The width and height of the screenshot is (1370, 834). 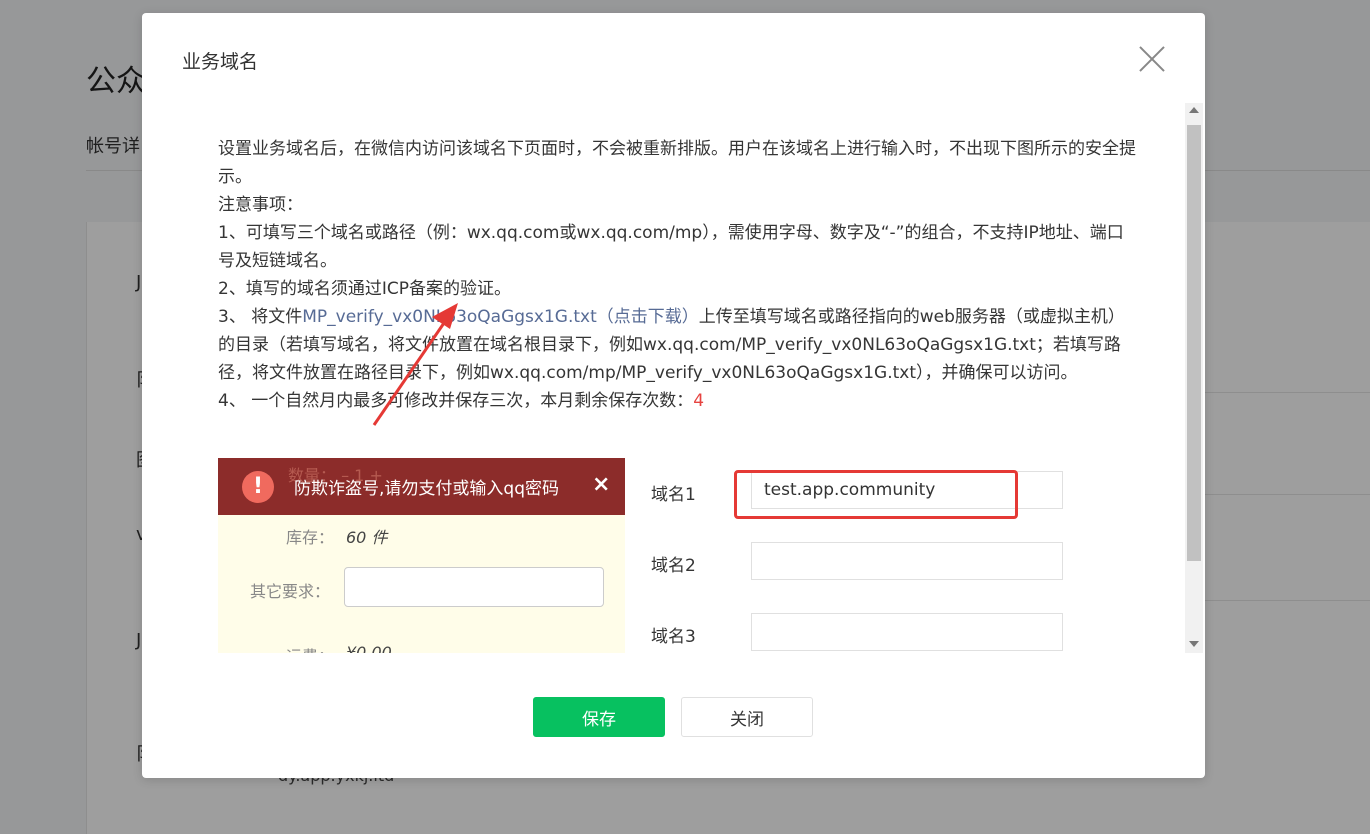 What do you see at coordinates (364, 289) in the screenshot?
I see `note-2: 2、填写的域名须通过ICP备案的验证。` at bounding box center [364, 289].